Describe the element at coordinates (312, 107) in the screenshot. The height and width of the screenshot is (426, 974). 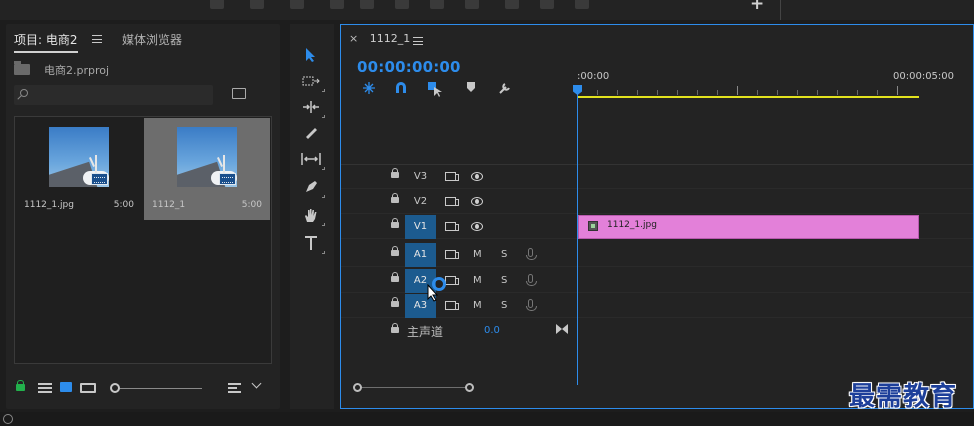
I see `ripple-edit-tool-icon` at that location.